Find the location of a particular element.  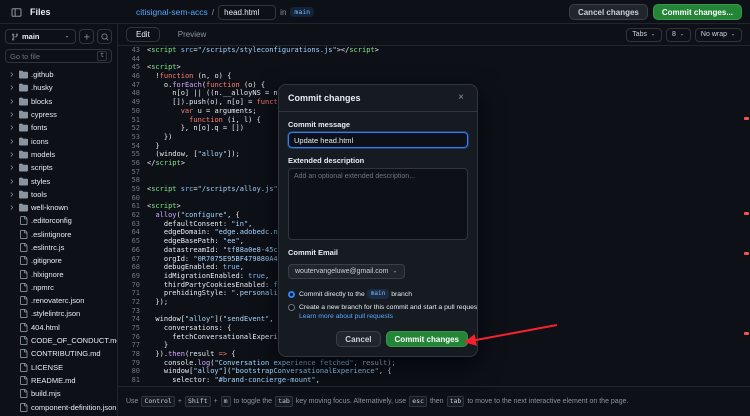

tree-item-label: .github is located at coordinates (42, 75).